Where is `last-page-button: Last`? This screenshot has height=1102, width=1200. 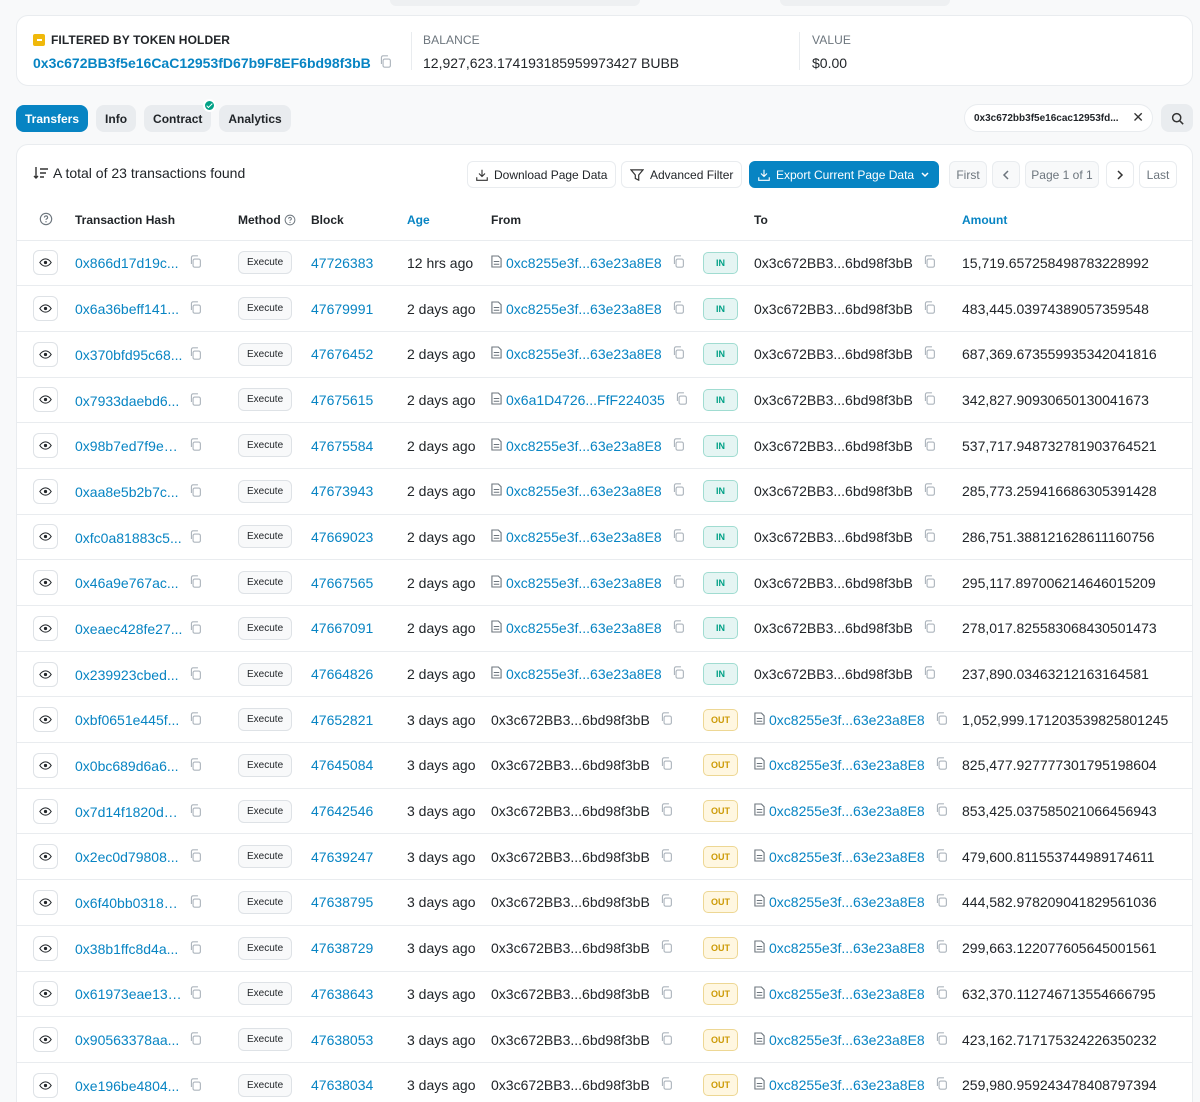
last-page-button: Last is located at coordinates (1158, 174).